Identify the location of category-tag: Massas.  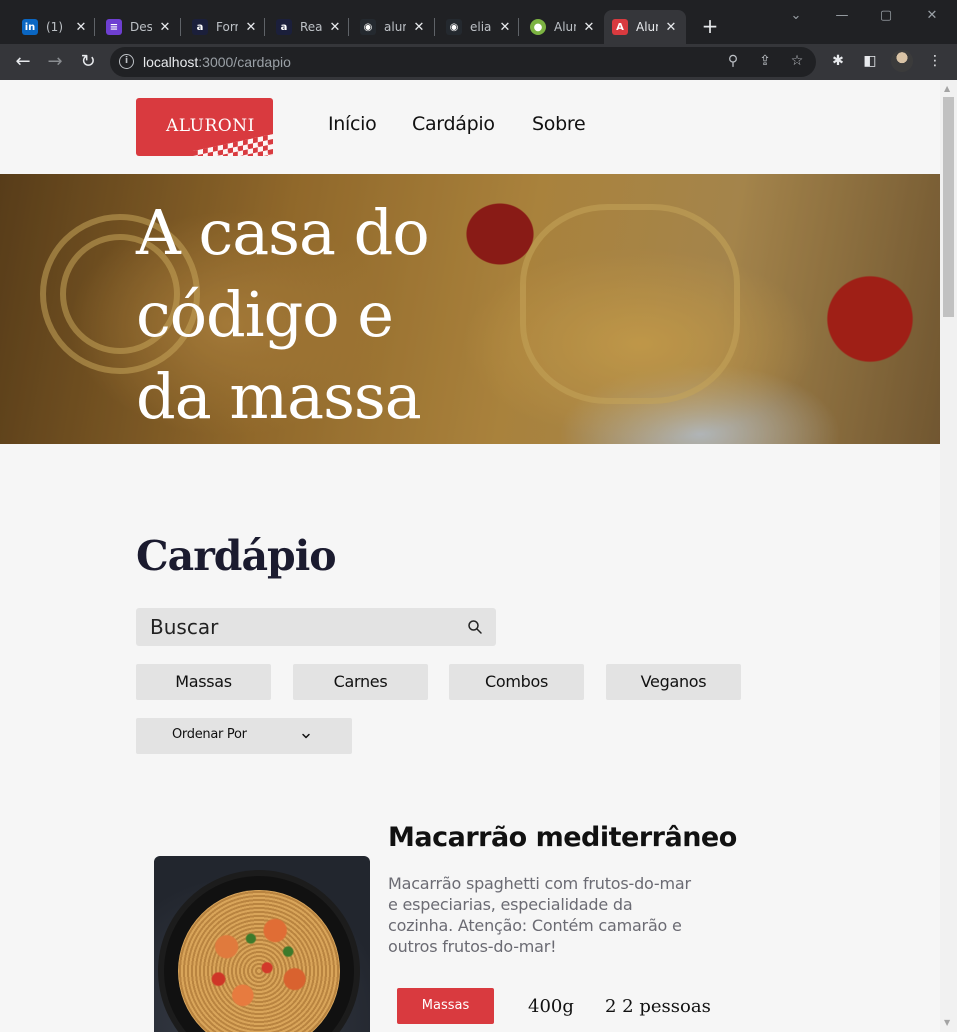
(445, 1006).